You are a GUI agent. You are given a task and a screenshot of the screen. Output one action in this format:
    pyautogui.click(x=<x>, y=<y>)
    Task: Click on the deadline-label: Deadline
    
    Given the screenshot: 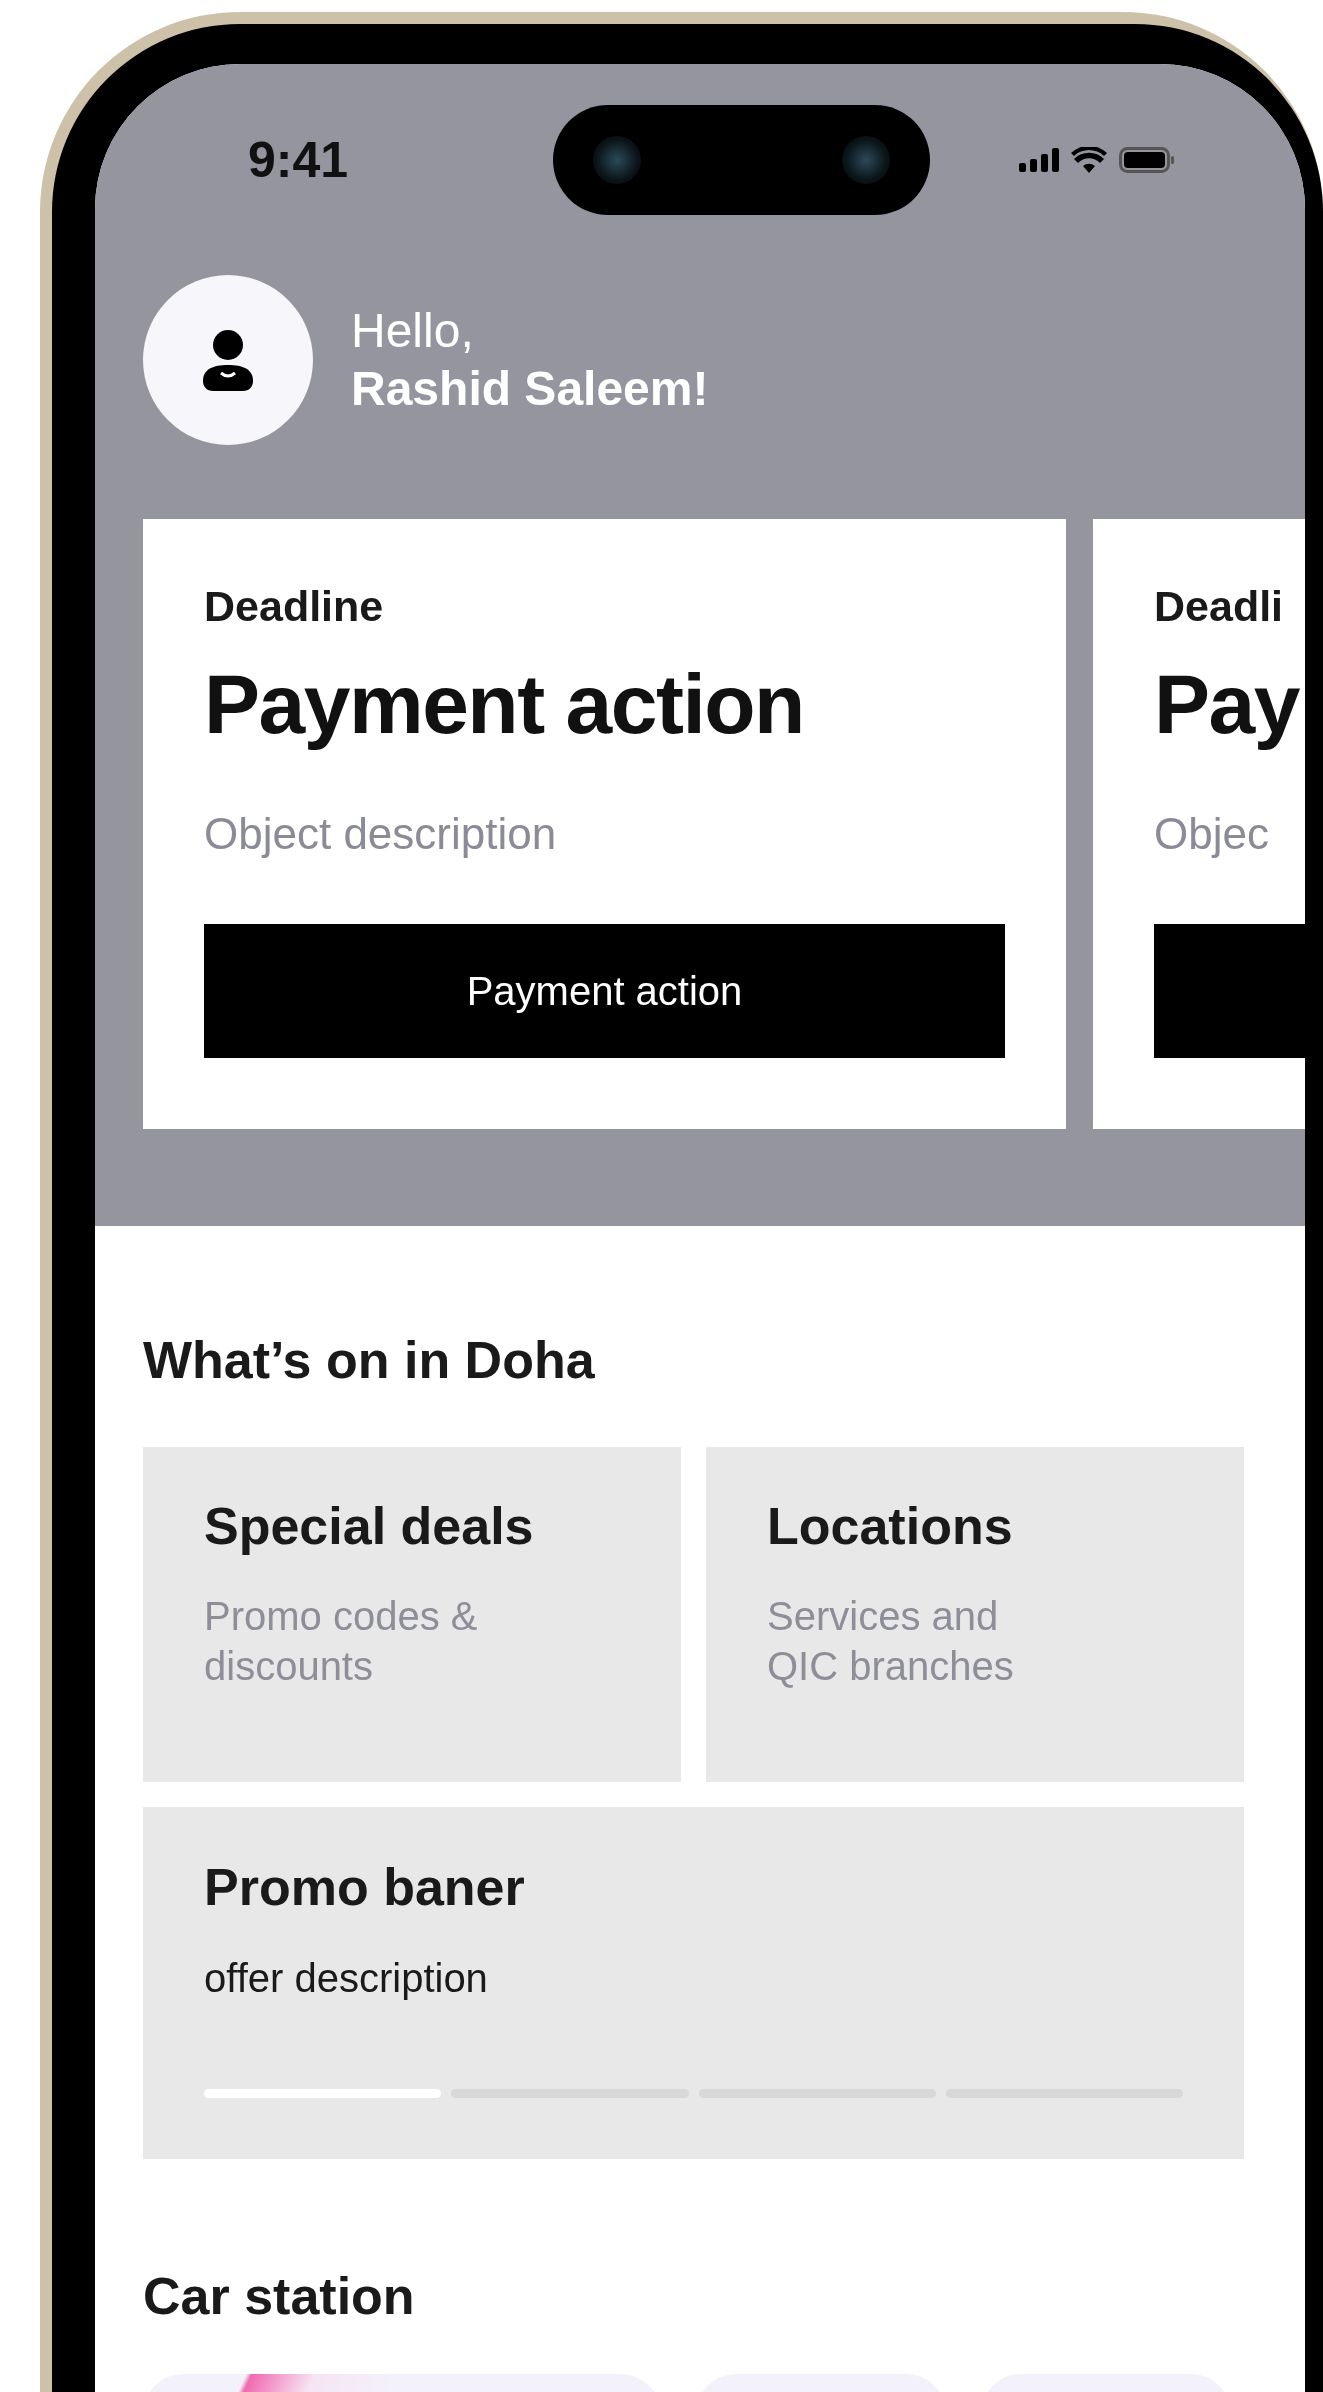 What is the action you would take?
    pyautogui.click(x=294, y=606)
    